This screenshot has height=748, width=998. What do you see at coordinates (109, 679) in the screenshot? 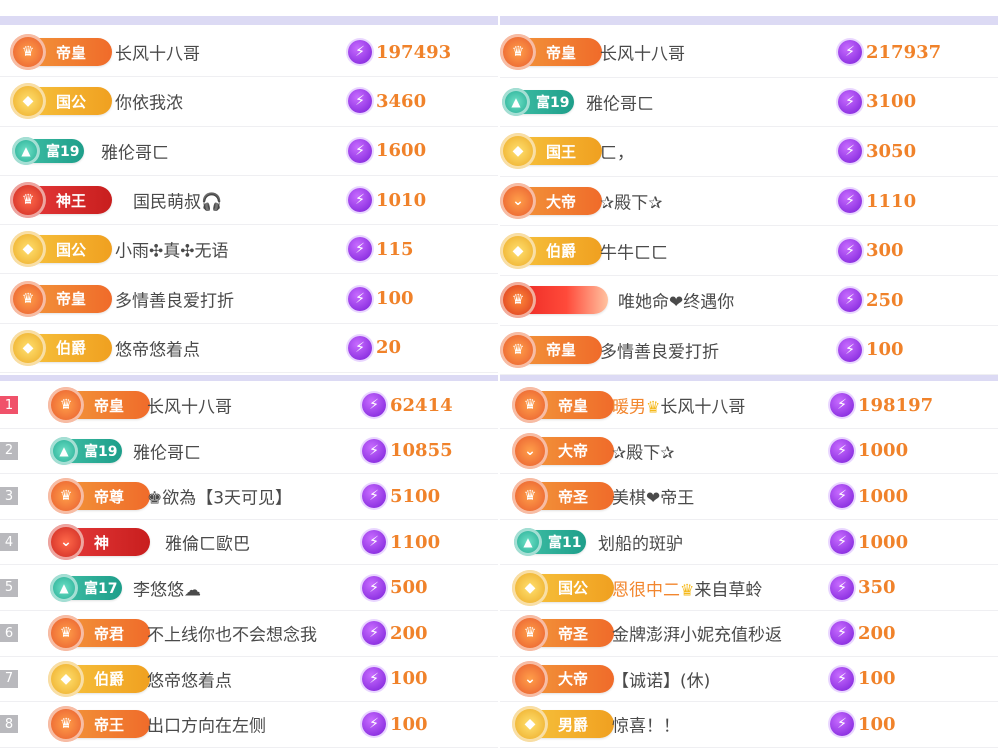
I see `badge-label: 伯爵` at bounding box center [109, 679].